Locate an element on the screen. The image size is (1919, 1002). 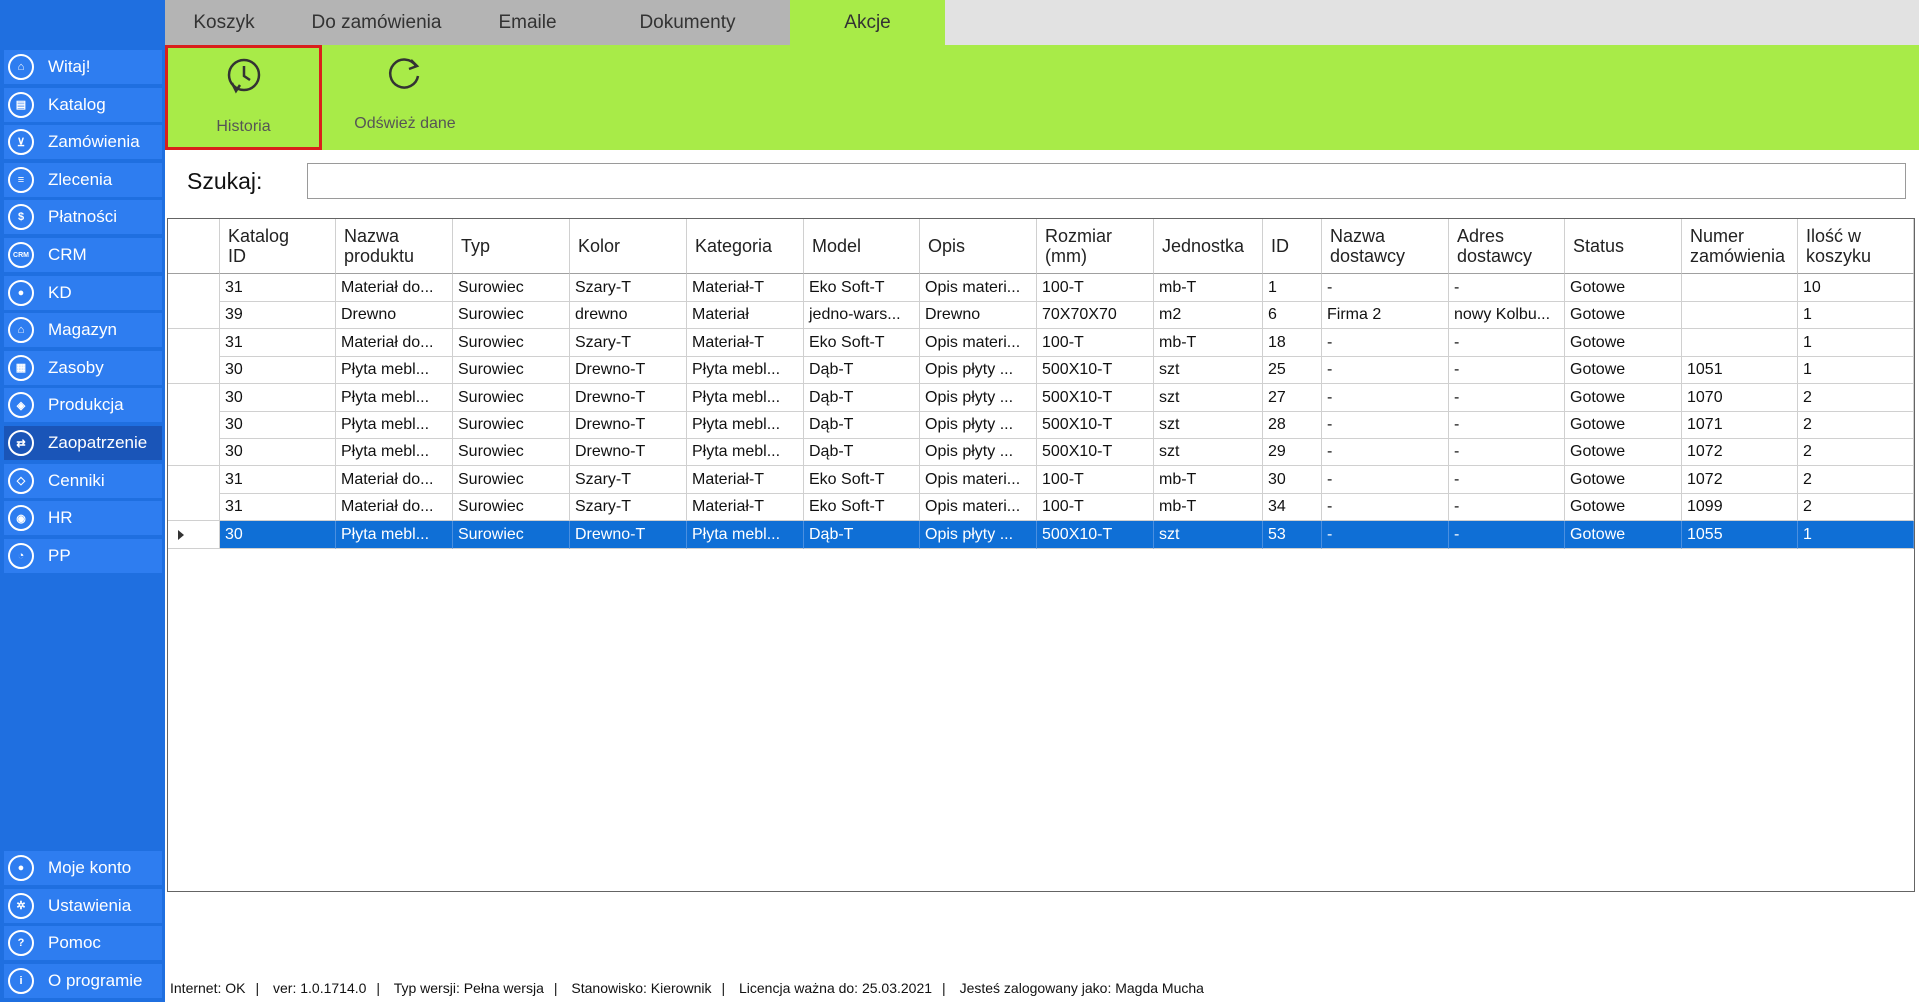
sidebar-item-info: i O programie is located at coordinates (83, 980).